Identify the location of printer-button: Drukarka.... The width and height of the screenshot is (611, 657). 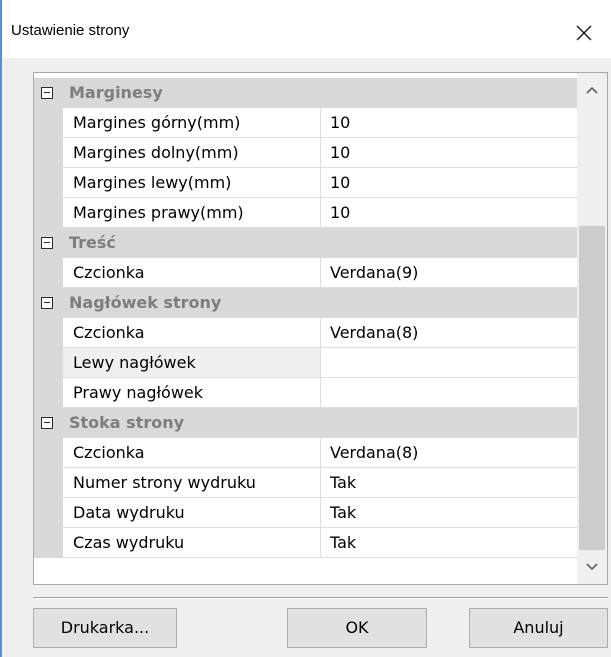
(105, 628).